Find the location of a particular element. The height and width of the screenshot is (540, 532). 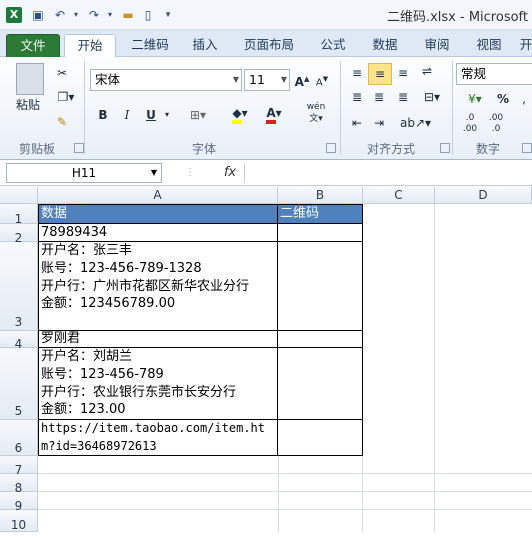

cell-b4 is located at coordinates (320, 339).